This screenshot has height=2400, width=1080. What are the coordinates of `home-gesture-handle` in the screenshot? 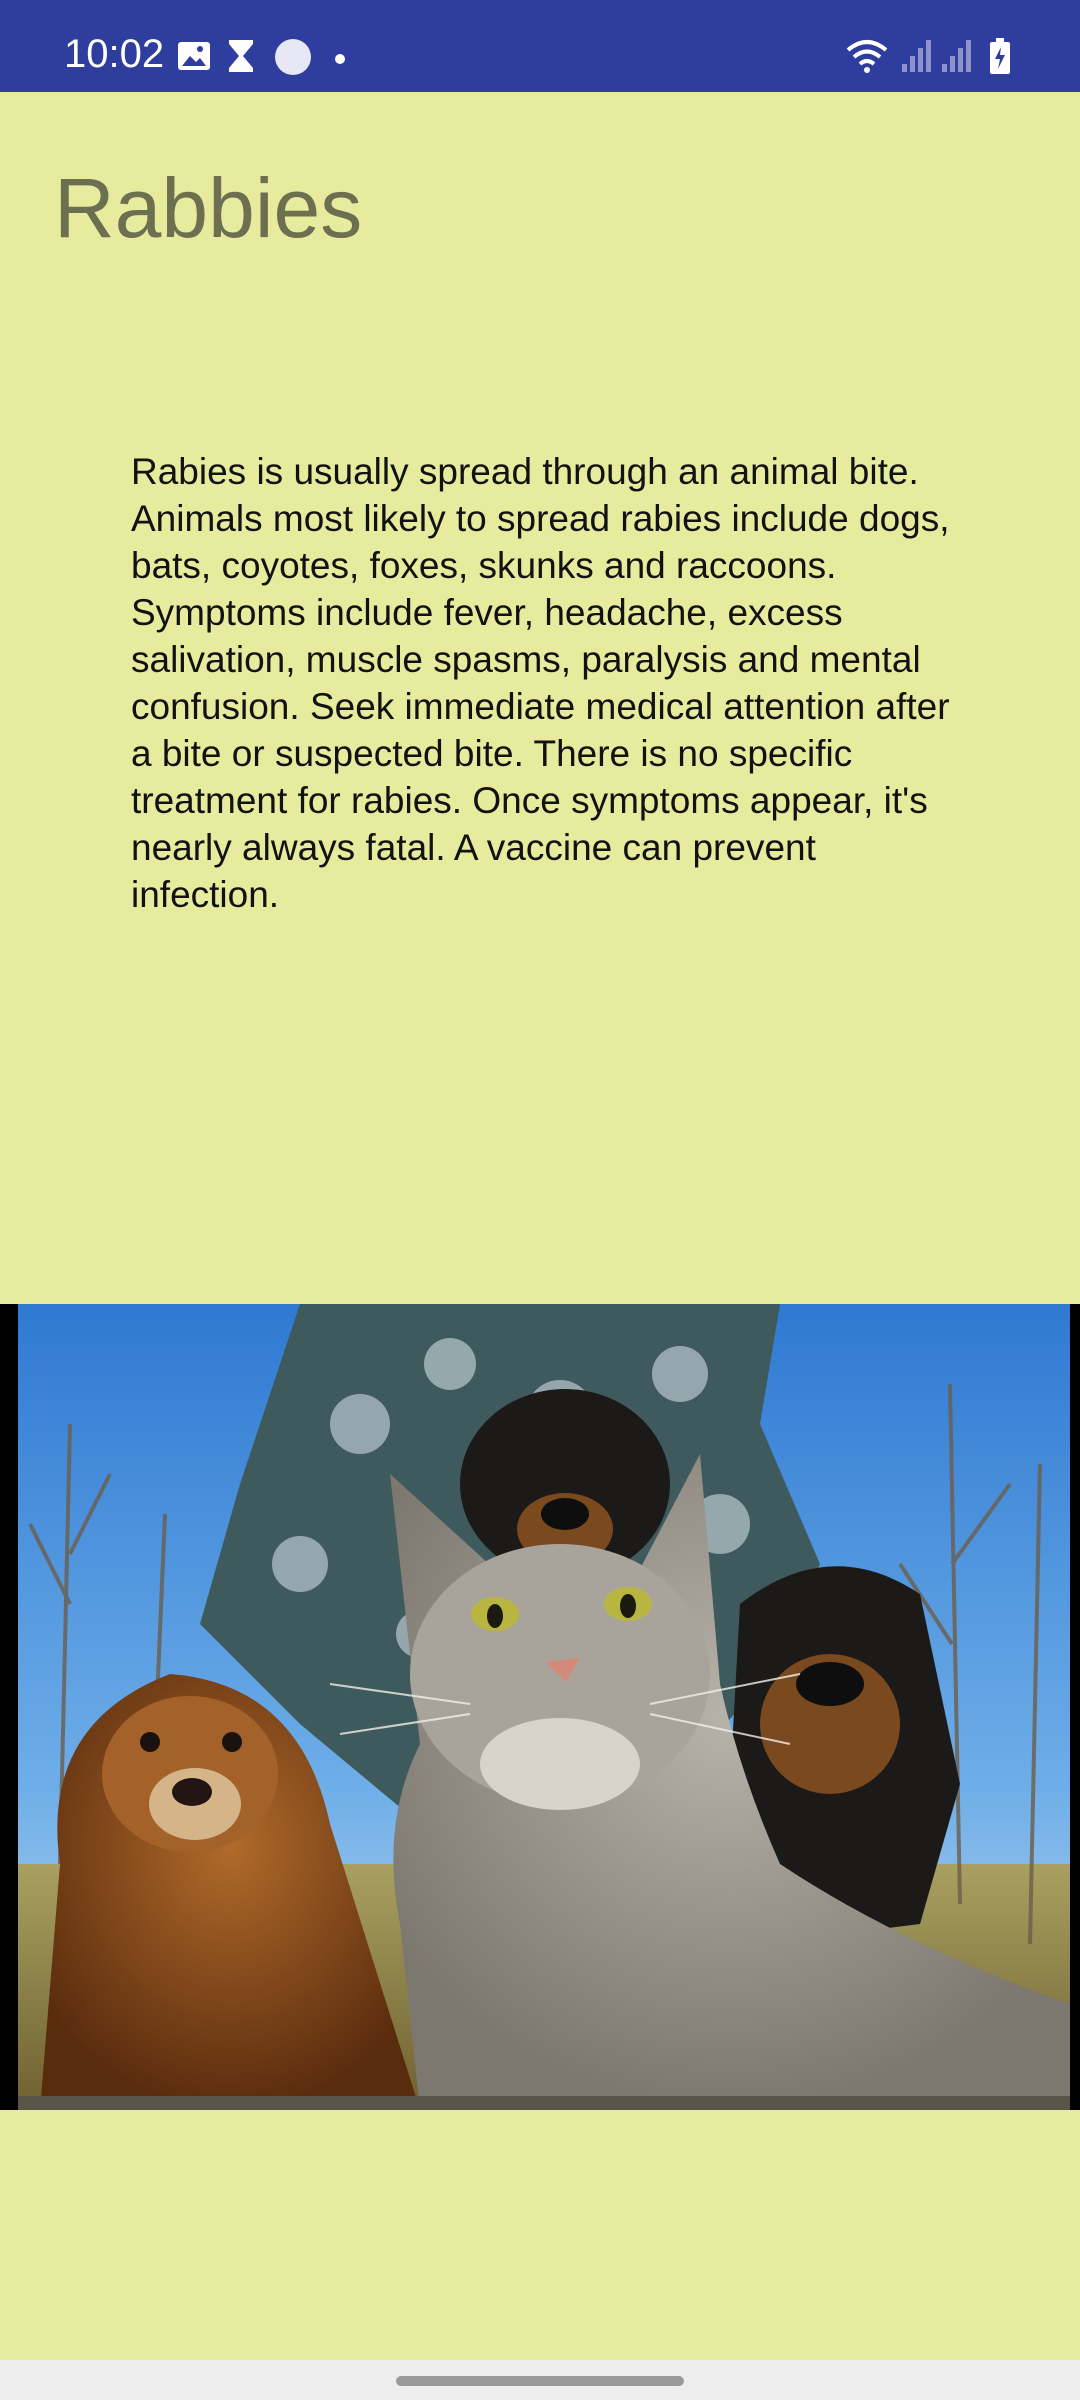 It's located at (540, 2381).